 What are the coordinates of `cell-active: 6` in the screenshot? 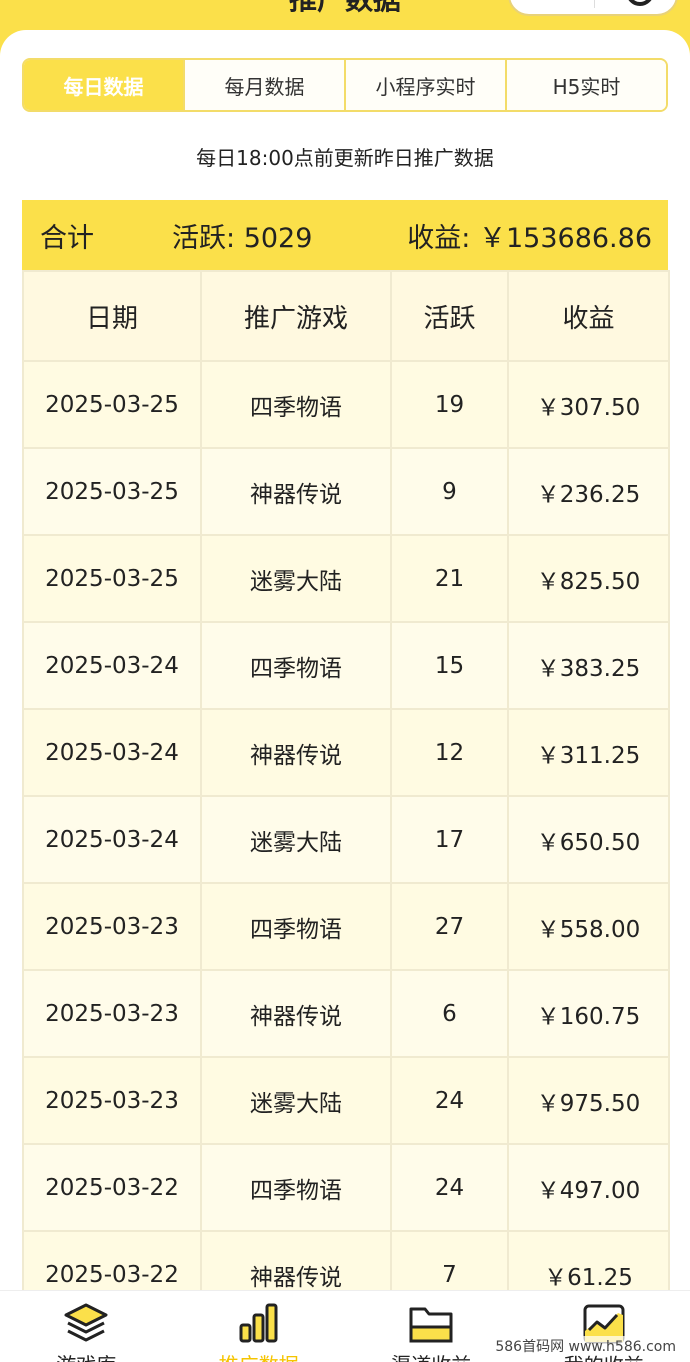 It's located at (449, 1013).